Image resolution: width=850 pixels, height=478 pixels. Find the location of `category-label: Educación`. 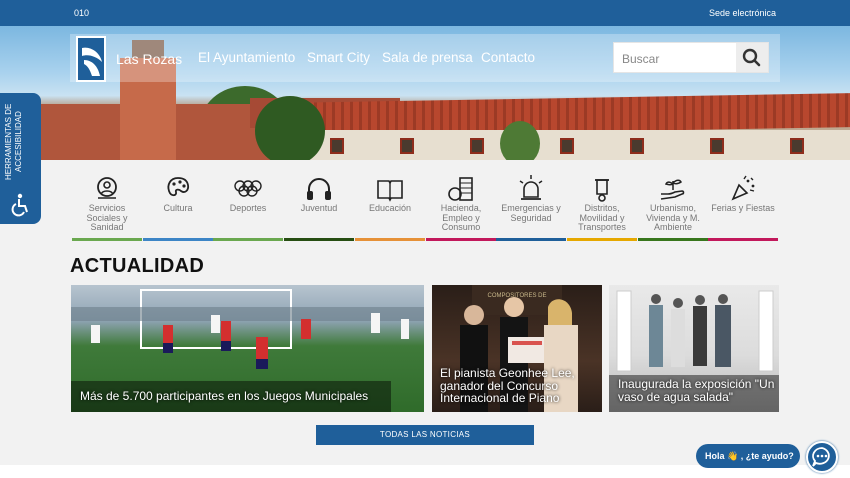

category-label: Educación is located at coordinates (390, 208).